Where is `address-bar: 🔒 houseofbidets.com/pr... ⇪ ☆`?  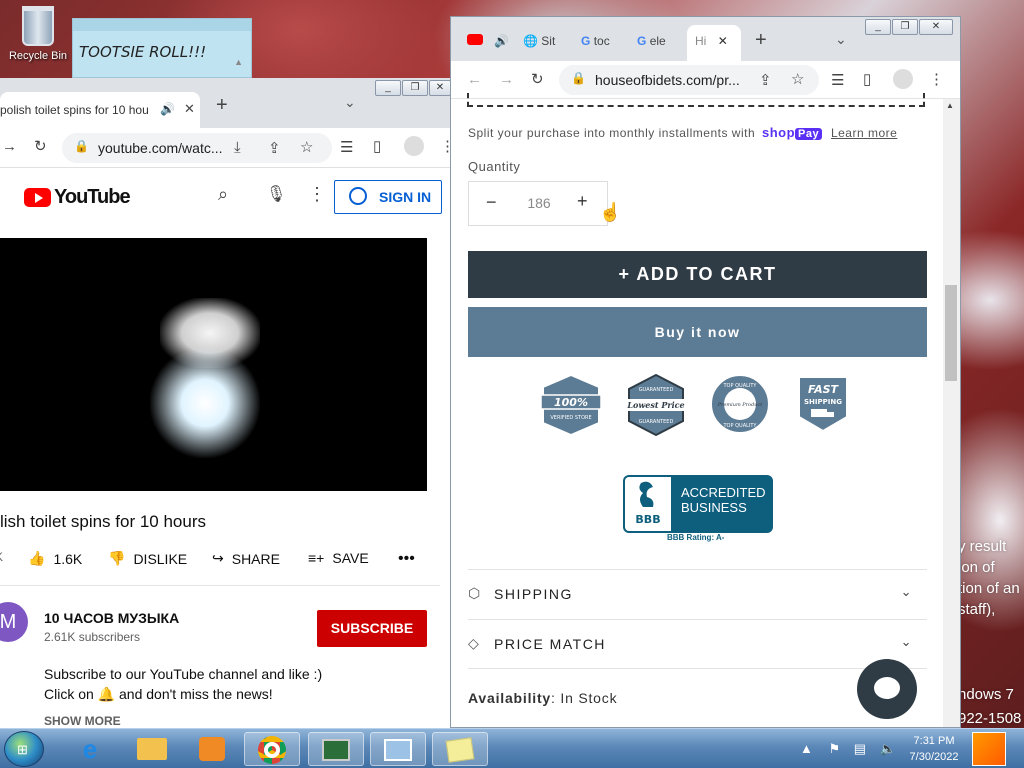 address-bar: 🔒 houseofbidets.com/pr... ⇪ ☆ is located at coordinates (689, 80).